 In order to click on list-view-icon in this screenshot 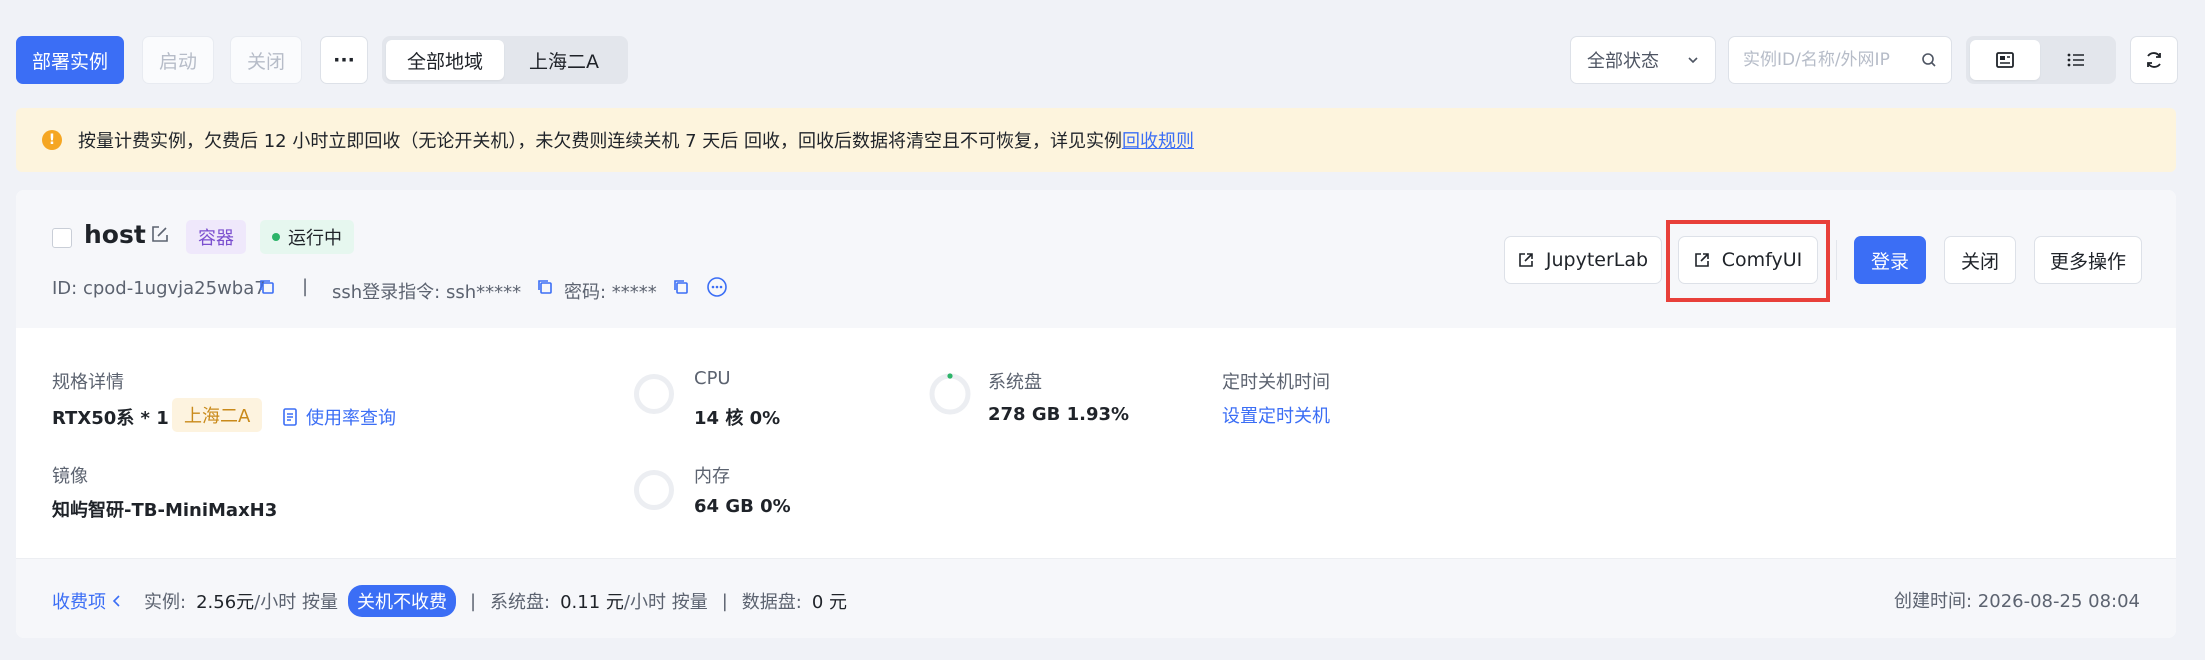, I will do `click(2076, 60)`.